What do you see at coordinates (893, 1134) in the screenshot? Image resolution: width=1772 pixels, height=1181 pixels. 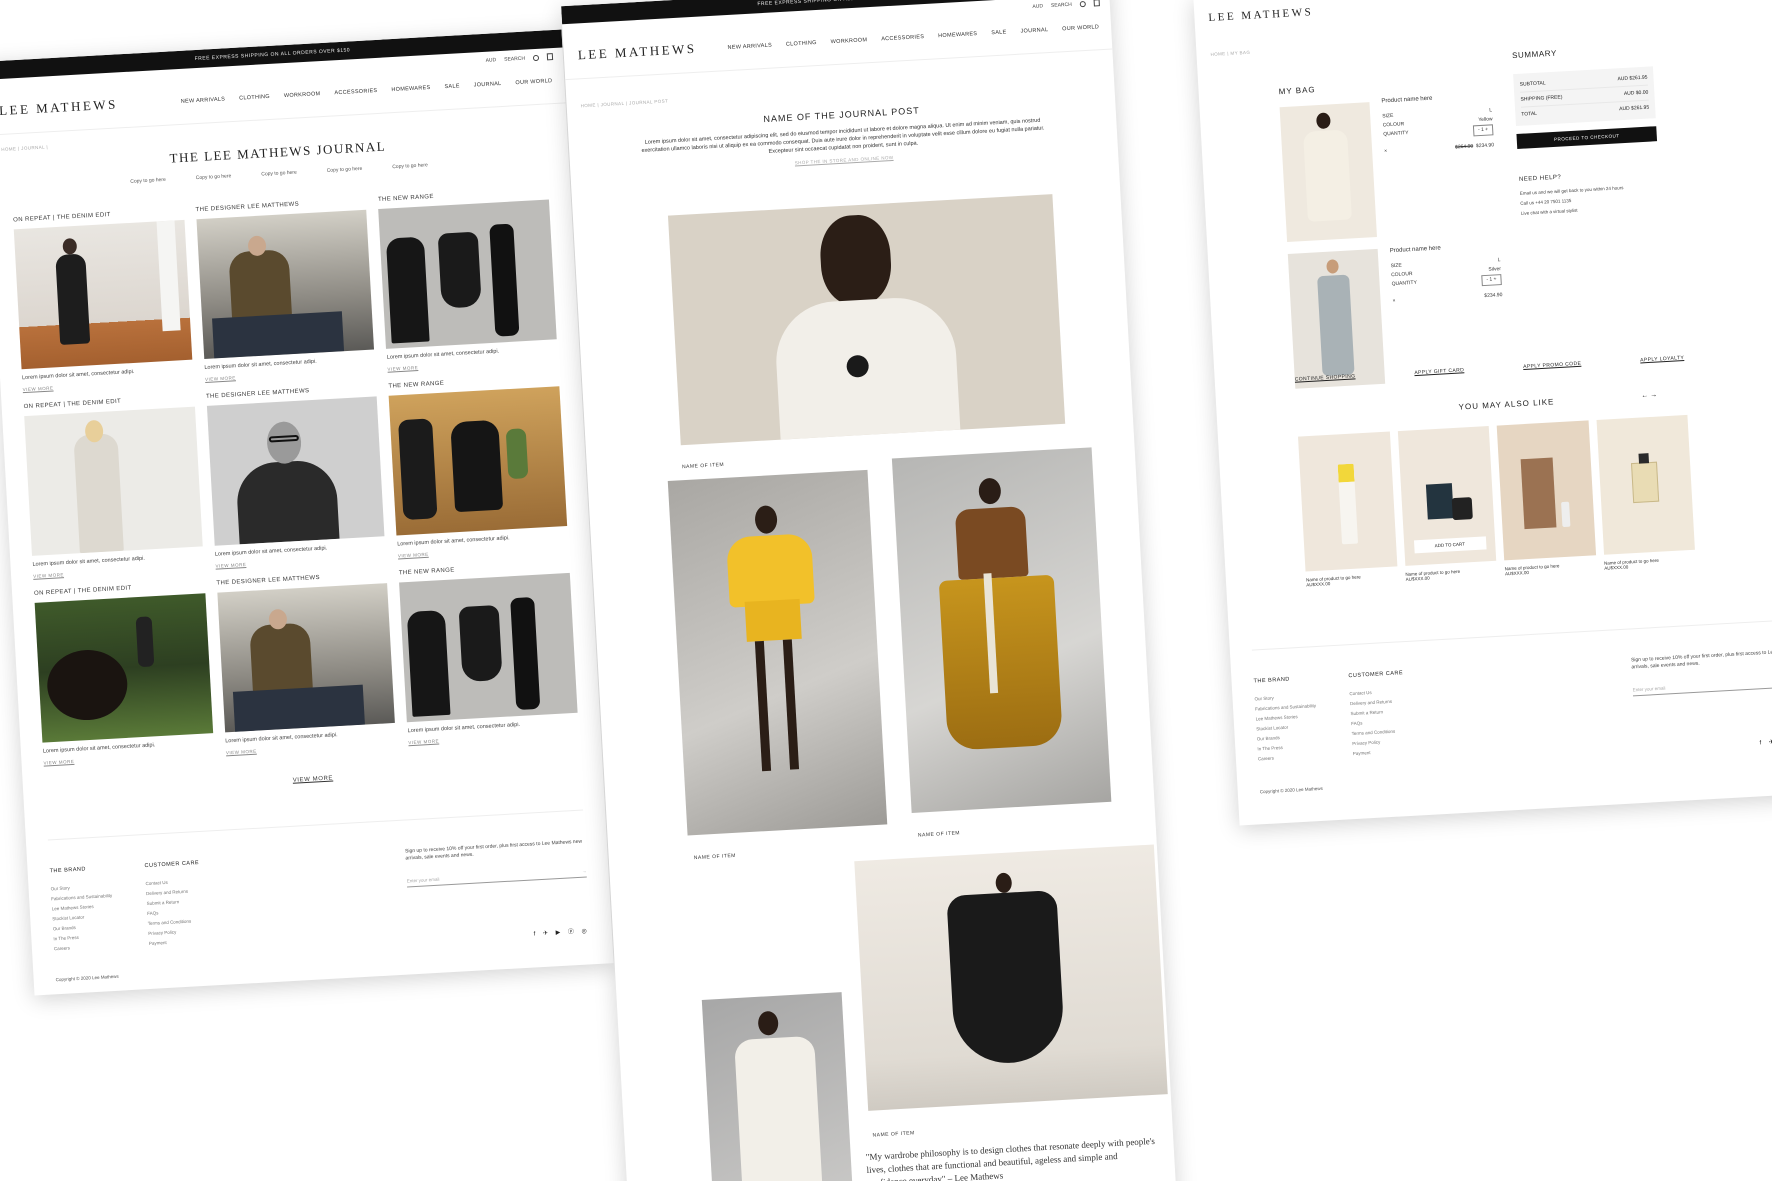 I see `item-caption: NAME OF ITEM` at bounding box center [893, 1134].